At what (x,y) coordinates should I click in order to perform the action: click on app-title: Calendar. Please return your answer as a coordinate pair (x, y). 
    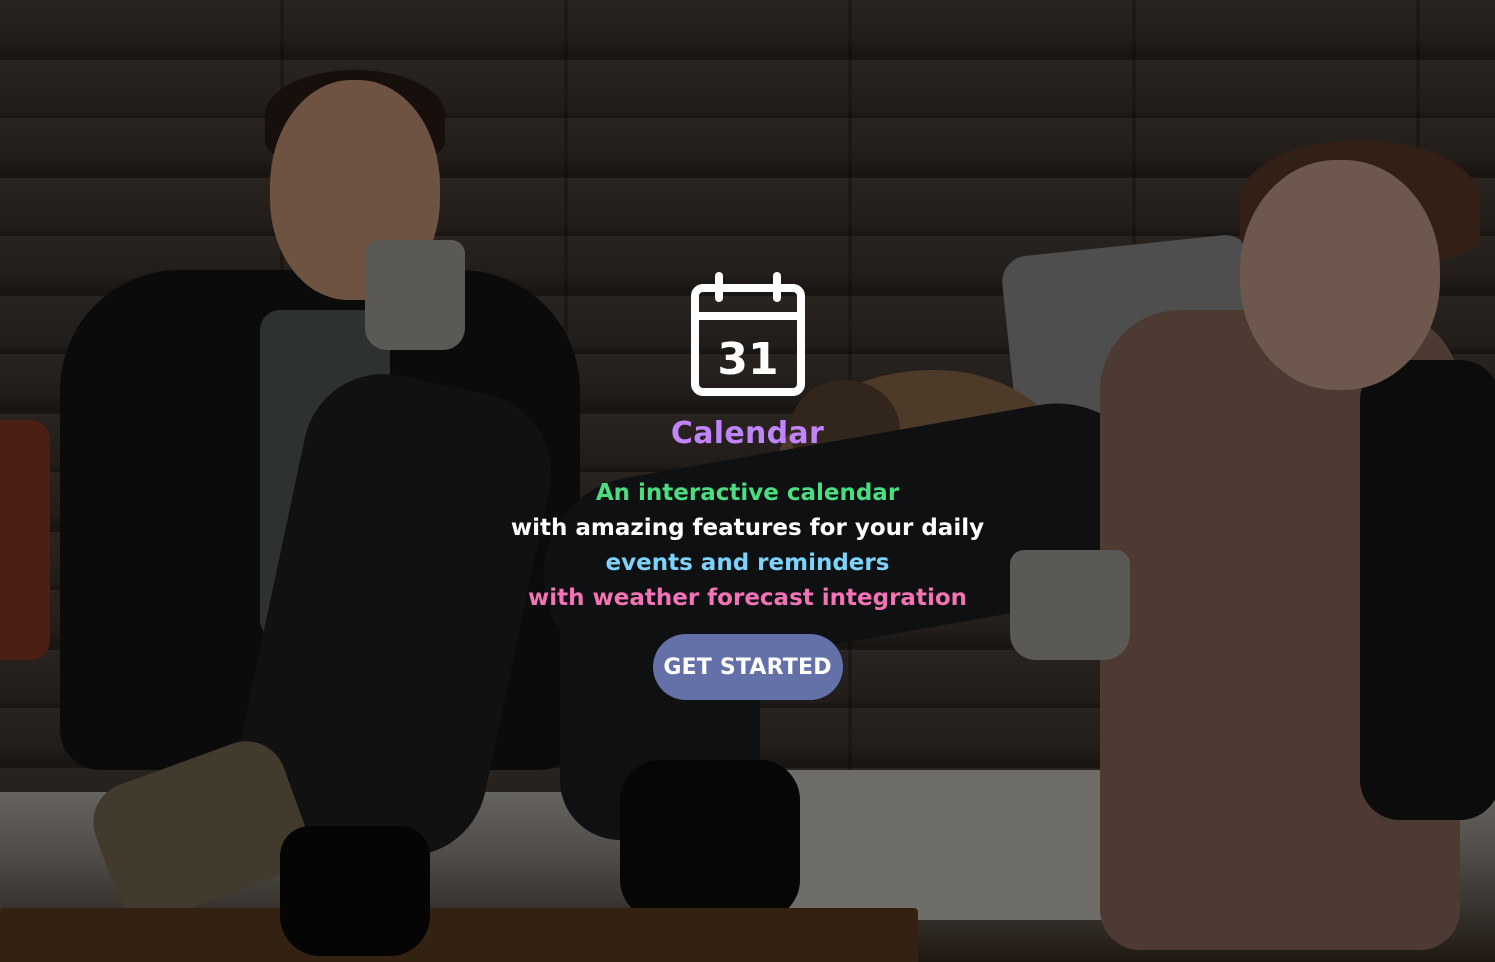
    Looking at the image, I should click on (747, 433).